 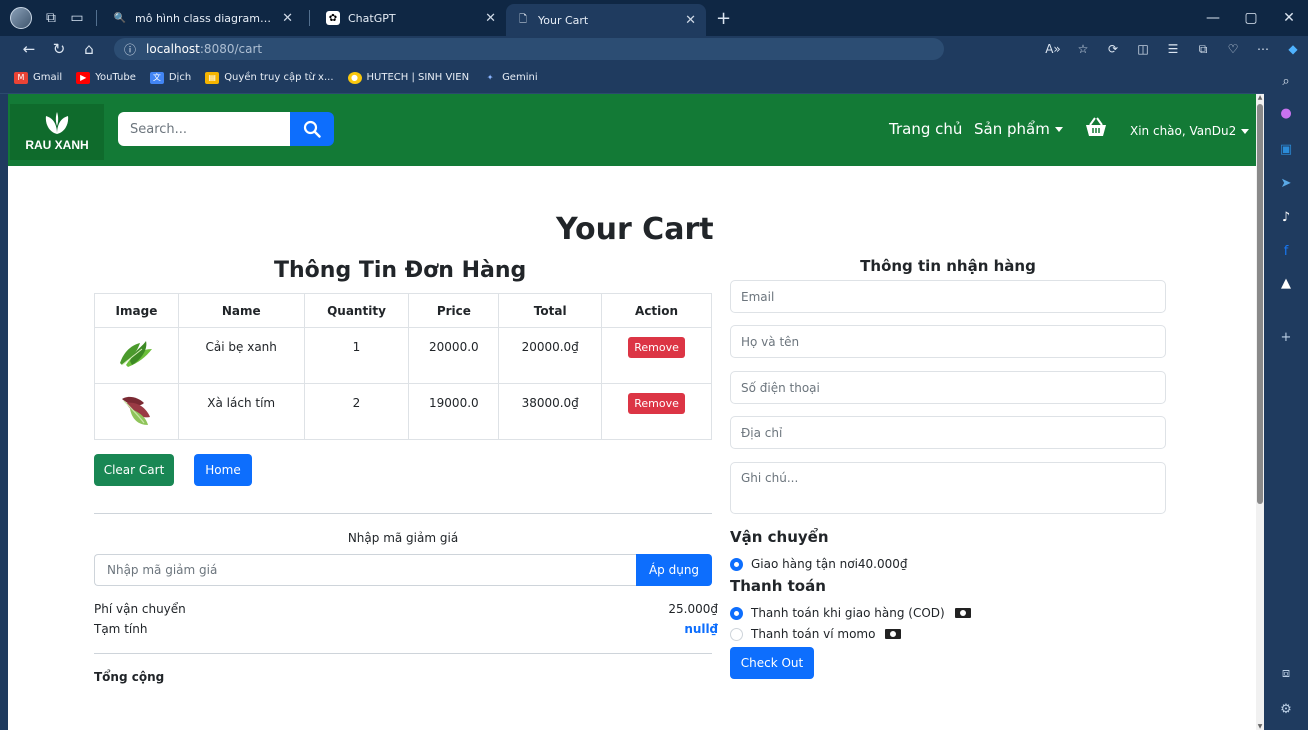 I want to click on nav-products-dropdown: Sản phẩm, so click(x=1018, y=129).